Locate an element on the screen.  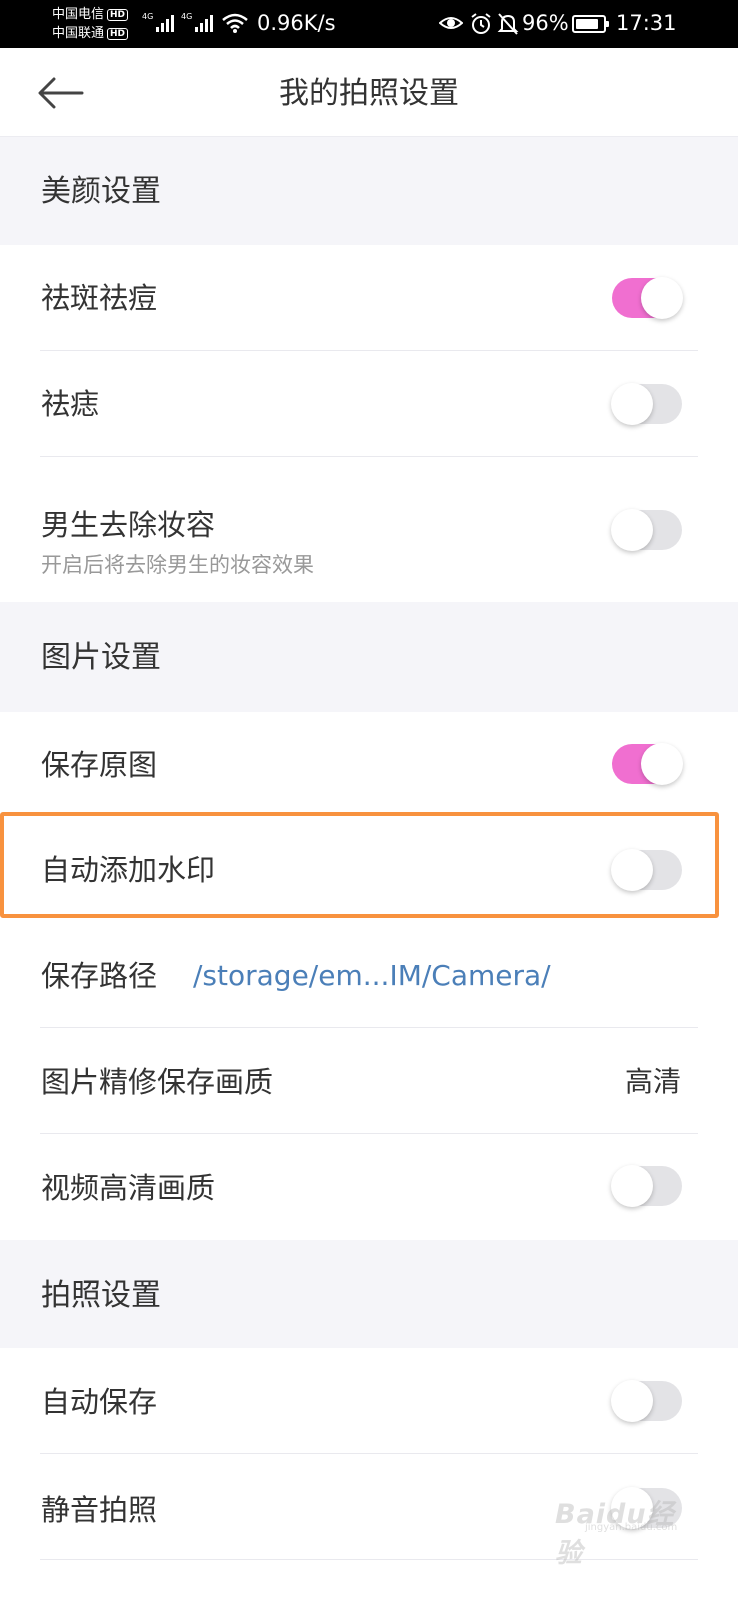
carrier-2: 中国联通 HD is located at coordinates (97, 33).